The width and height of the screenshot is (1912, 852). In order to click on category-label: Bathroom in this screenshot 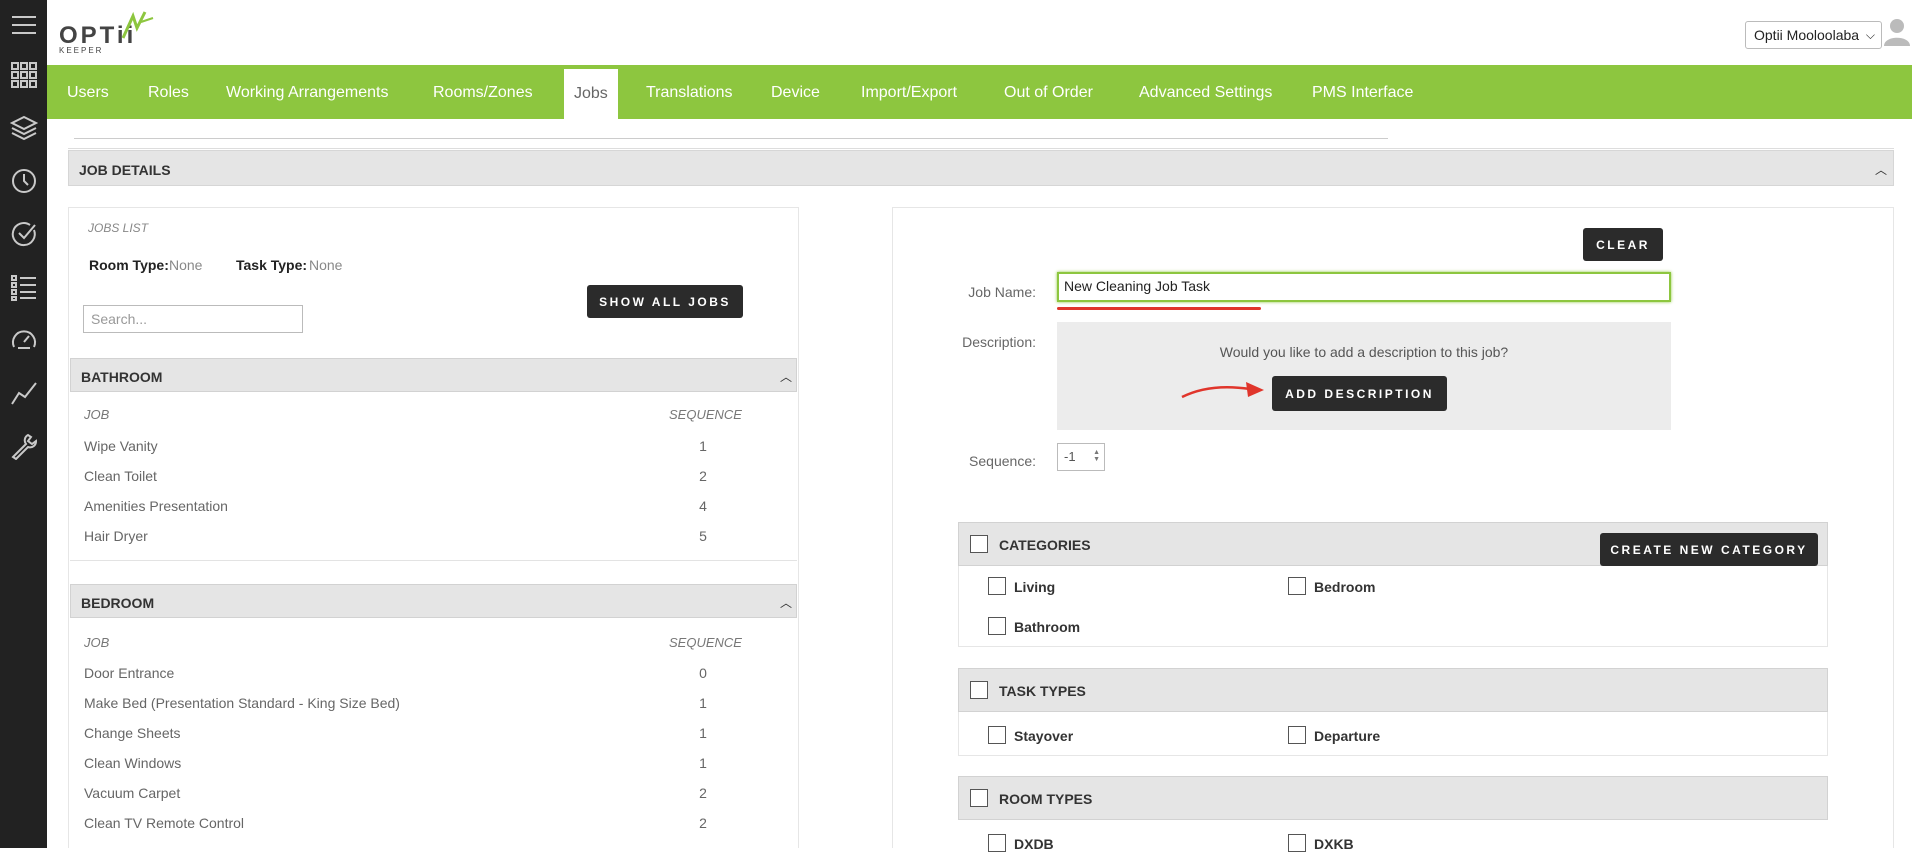, I will do `click(1047, 627)`.